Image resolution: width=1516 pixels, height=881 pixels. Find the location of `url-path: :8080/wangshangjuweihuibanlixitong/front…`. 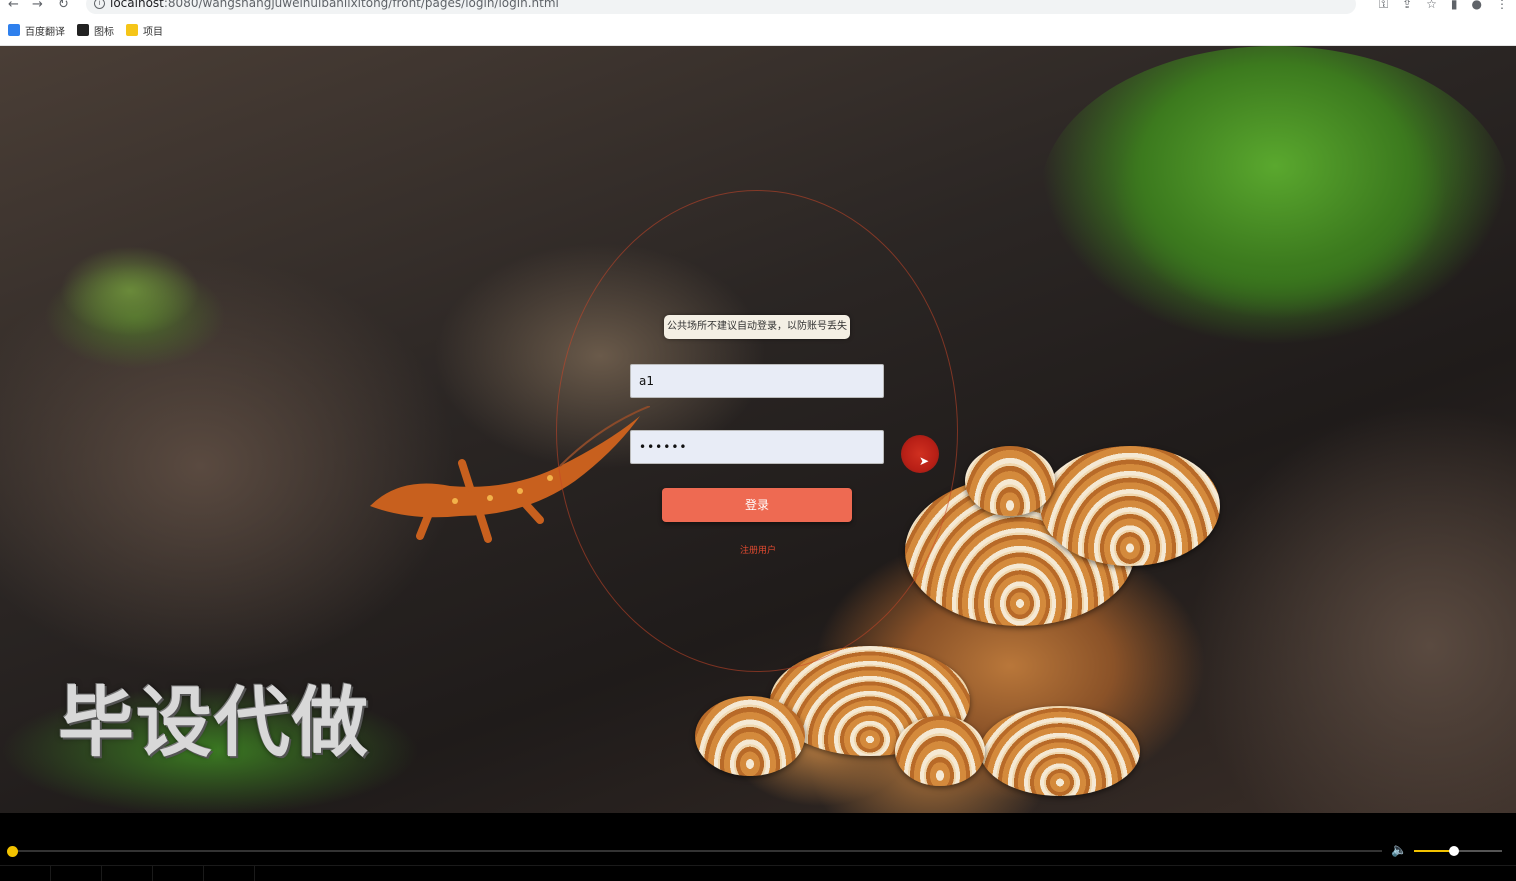

url-path: :8080/wangshangjuweihuibanlixitong/front… is located at coordinates (361, 5).